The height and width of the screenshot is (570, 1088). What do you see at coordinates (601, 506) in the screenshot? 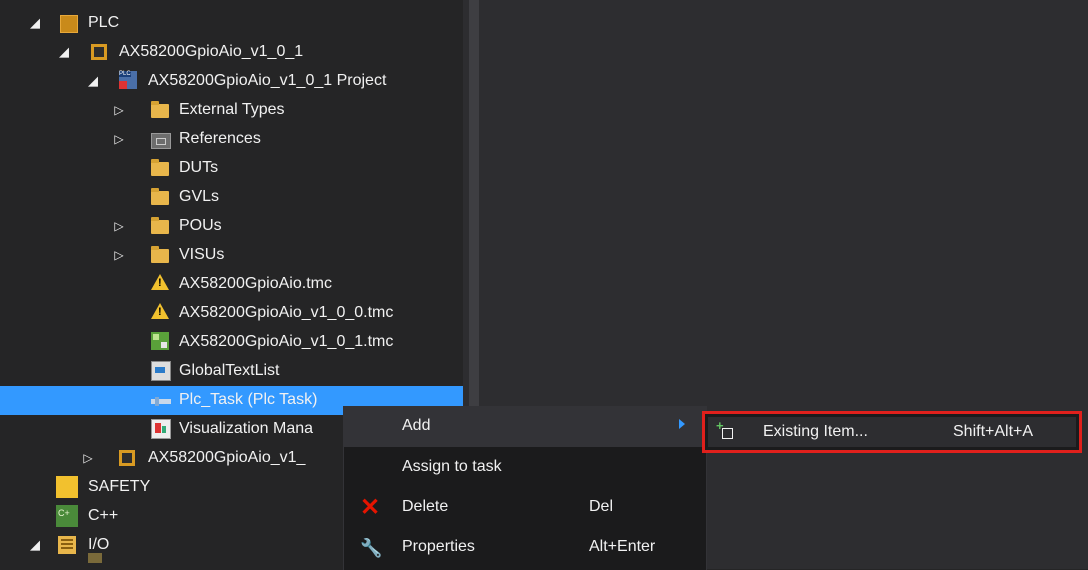
I see `menu-item-shortcut: Del` at bounding box center [601, 506].